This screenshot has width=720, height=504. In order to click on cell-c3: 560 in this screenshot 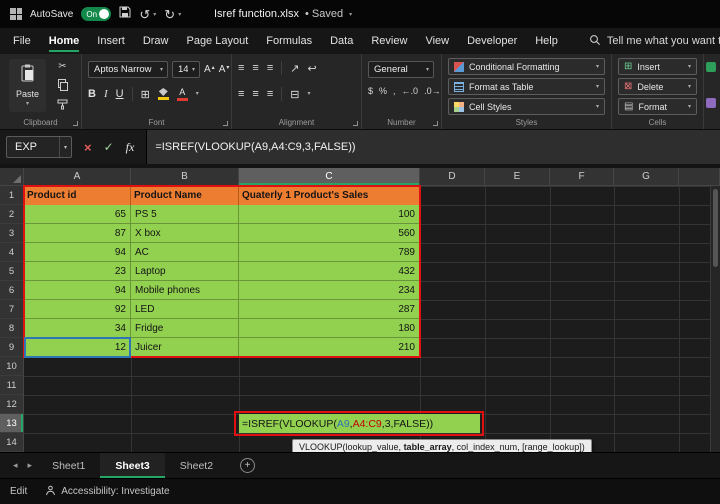, I will do `click(329, 233)`.